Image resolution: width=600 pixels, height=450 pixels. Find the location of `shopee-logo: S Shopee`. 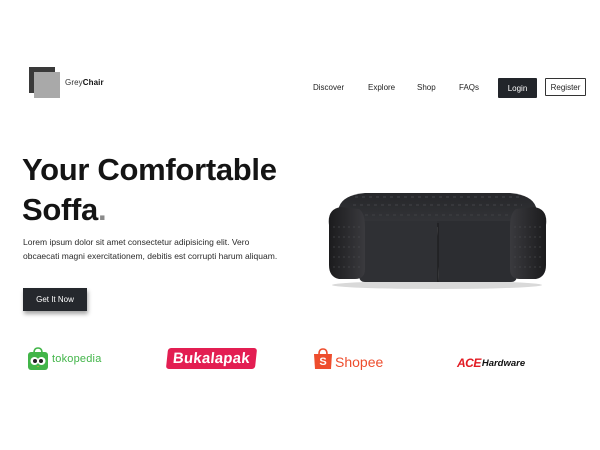

shopee-logo: S Shopee is located at coordinates (348, 359).